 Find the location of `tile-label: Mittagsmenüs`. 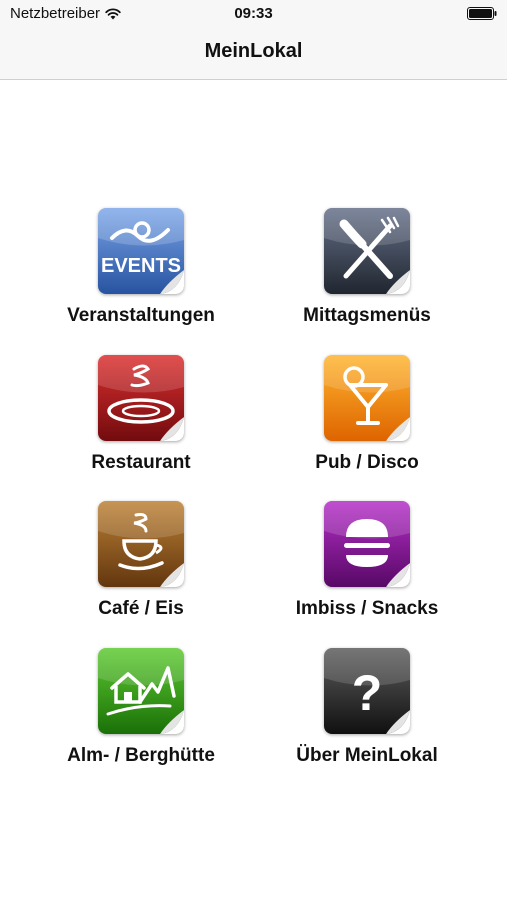

tile-label: Mittagsmenüs is located at coordinates (367, 315).